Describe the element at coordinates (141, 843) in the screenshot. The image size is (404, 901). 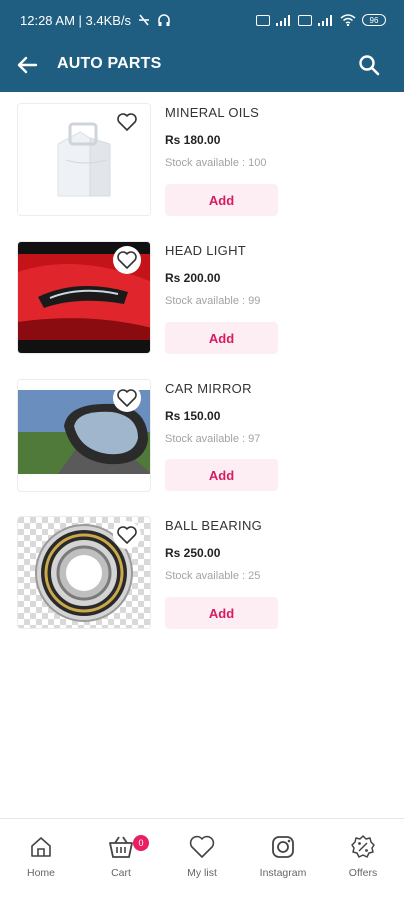
I see `cart-badge: 0` at that location.